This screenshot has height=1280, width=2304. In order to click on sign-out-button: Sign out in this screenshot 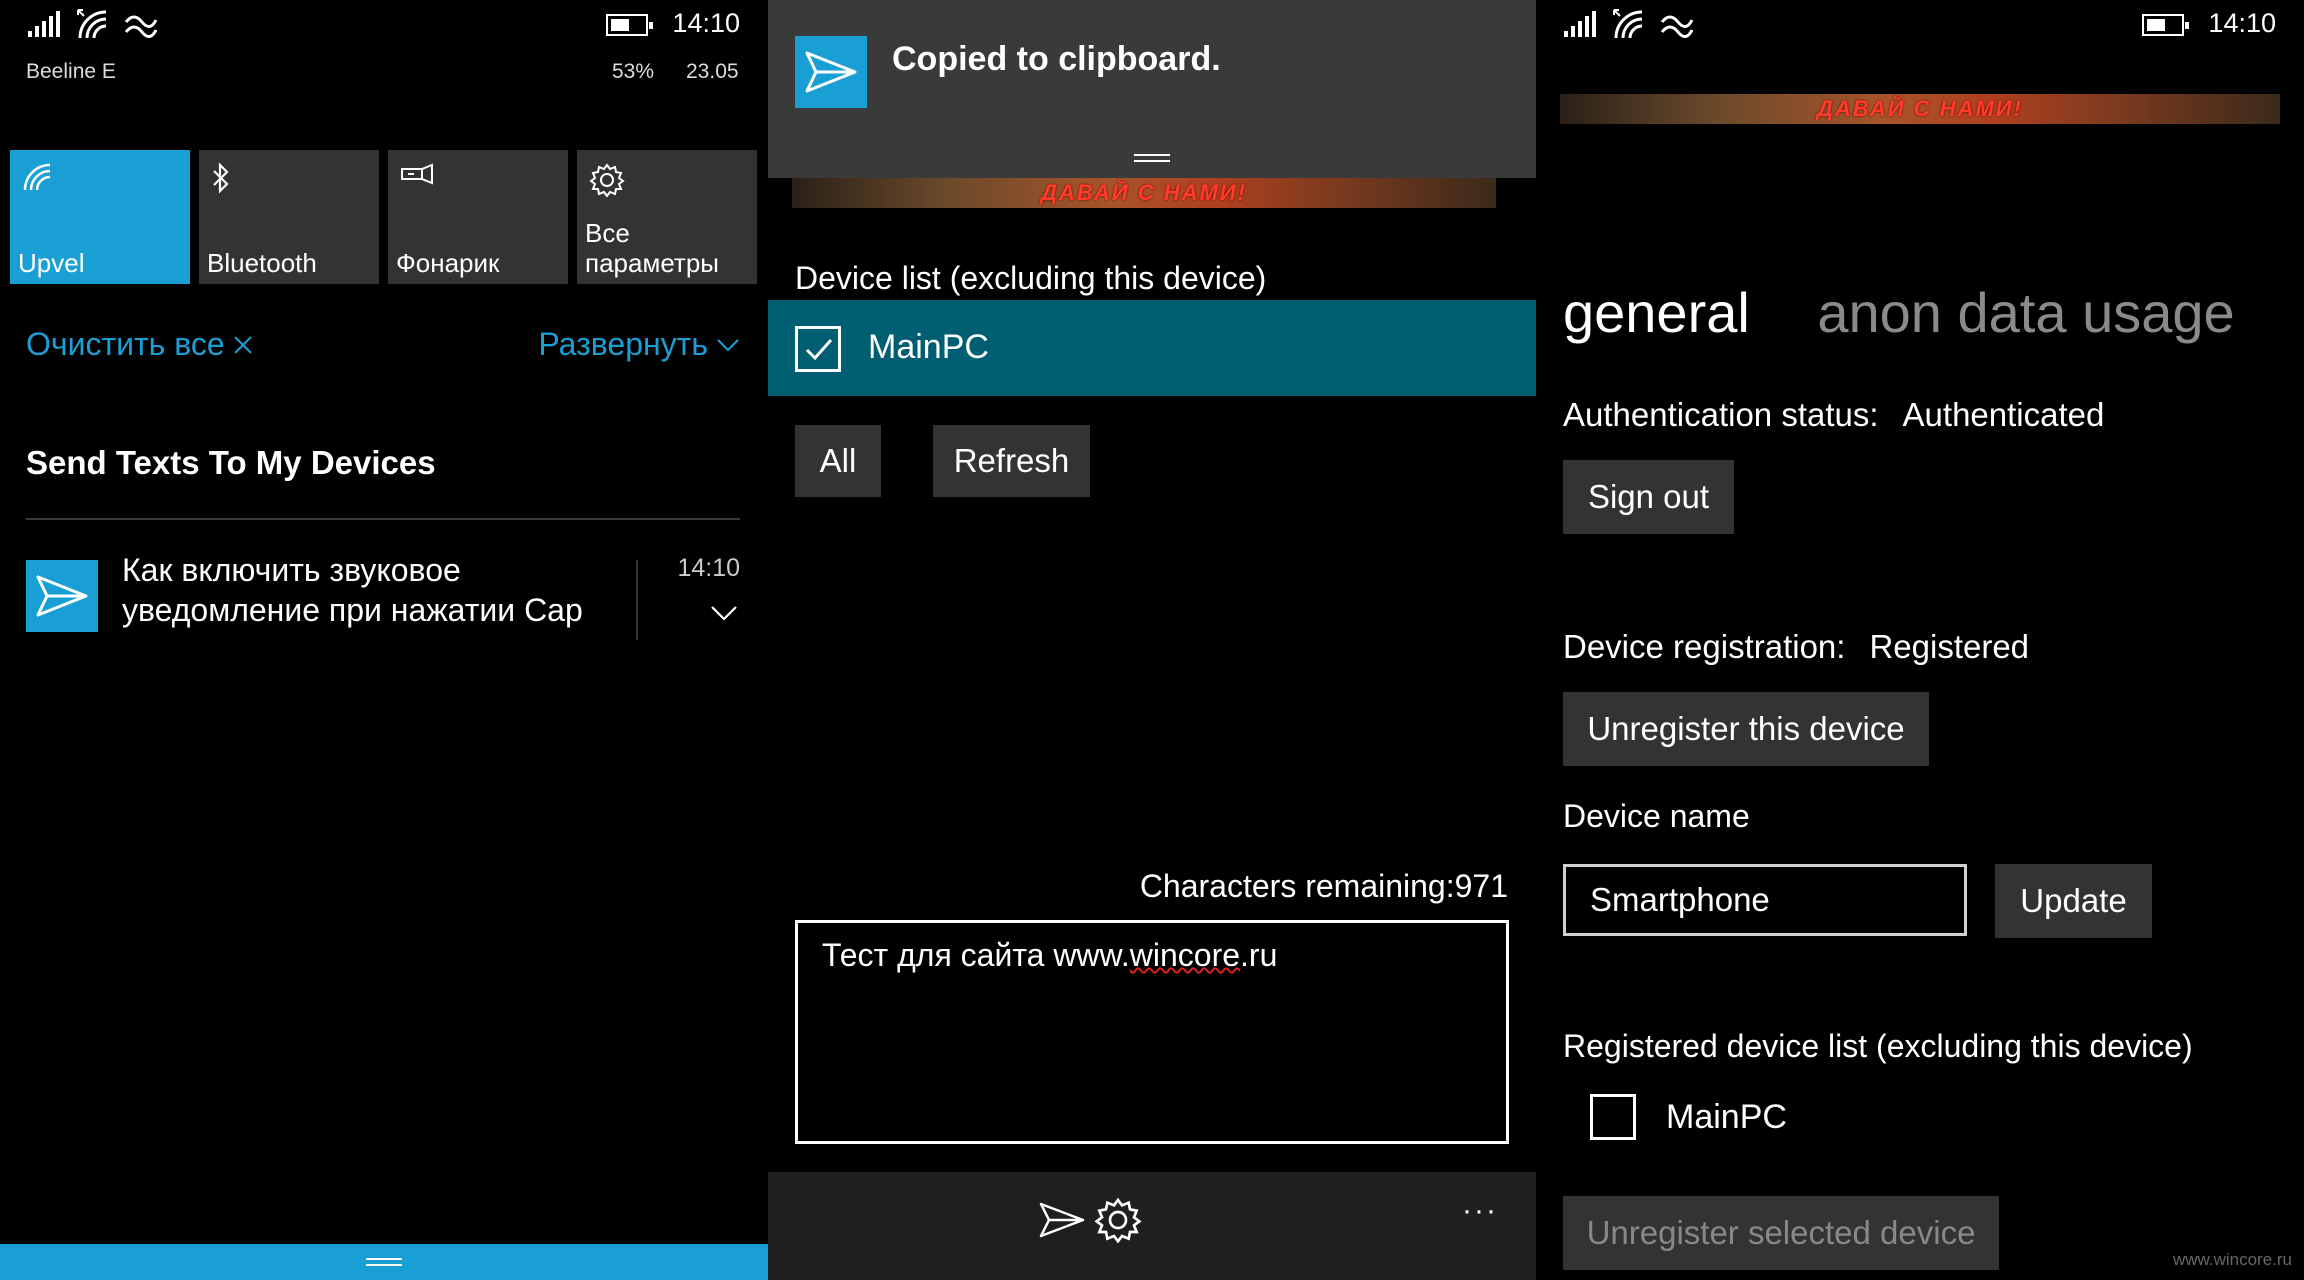, I will do `click(1648, 497)`.